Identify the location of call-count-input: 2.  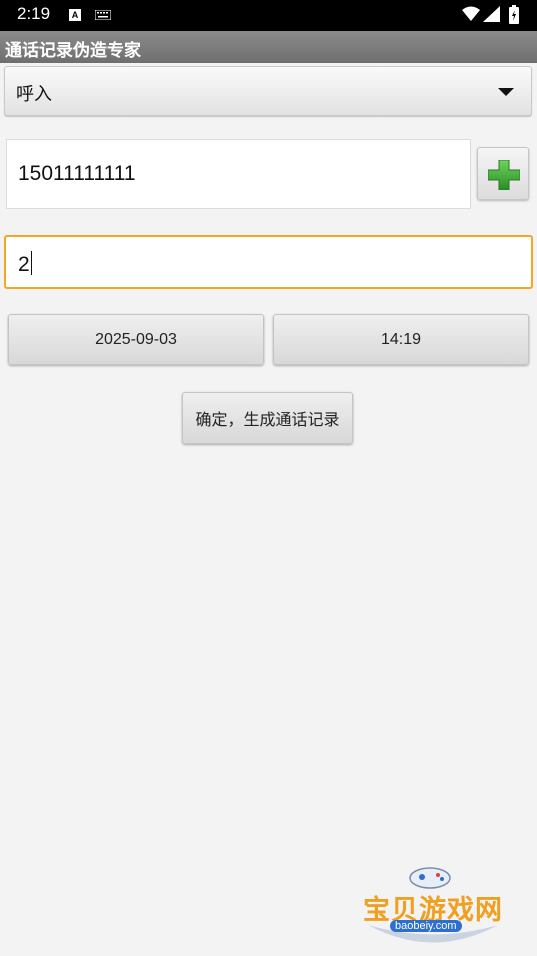
(268, 262).